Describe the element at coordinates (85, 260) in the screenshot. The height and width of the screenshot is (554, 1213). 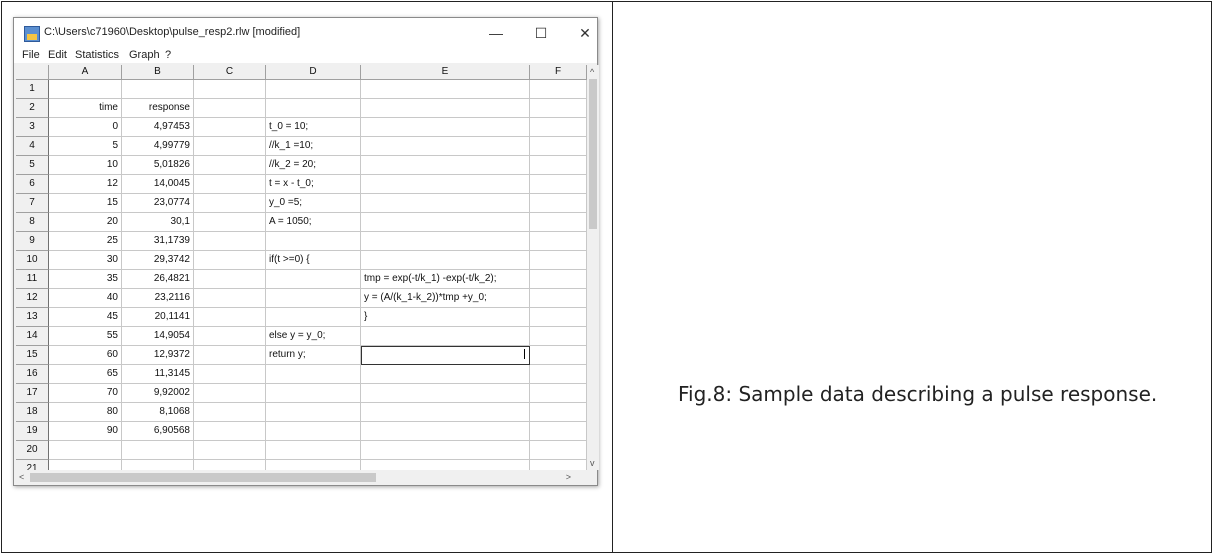
I see `cell-a: 30` at that location.